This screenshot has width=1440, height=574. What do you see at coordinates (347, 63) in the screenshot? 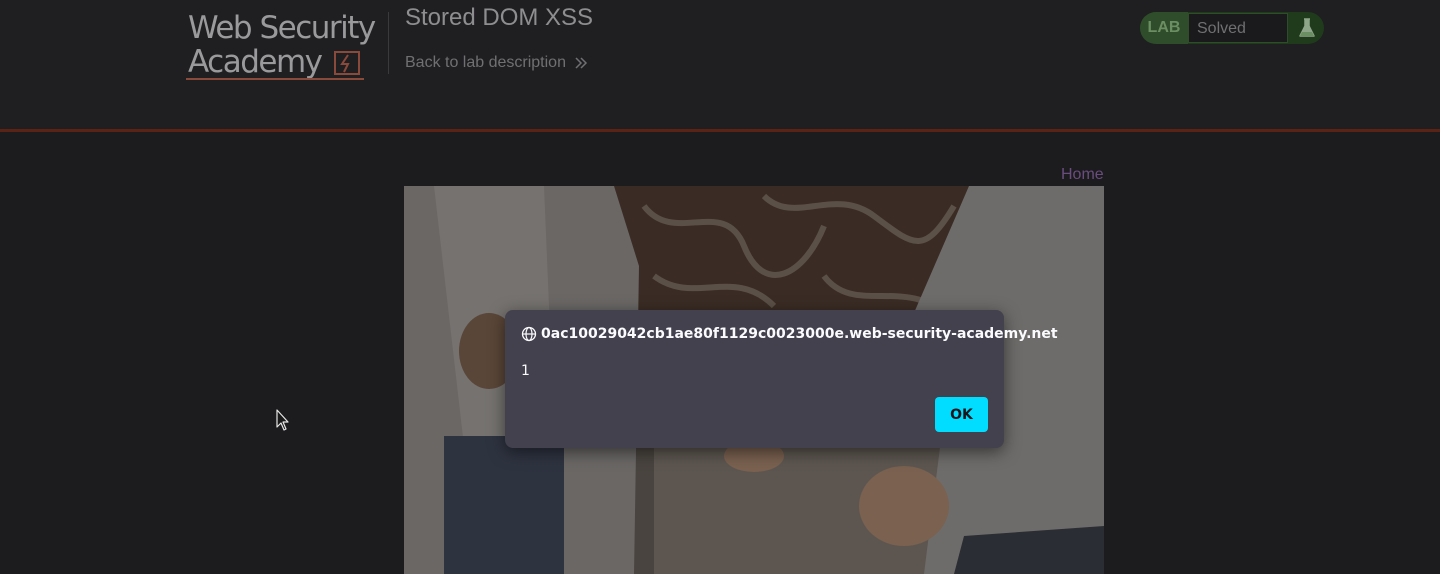
I see `logo-bolt-icon` at bounding box center [347, 63].